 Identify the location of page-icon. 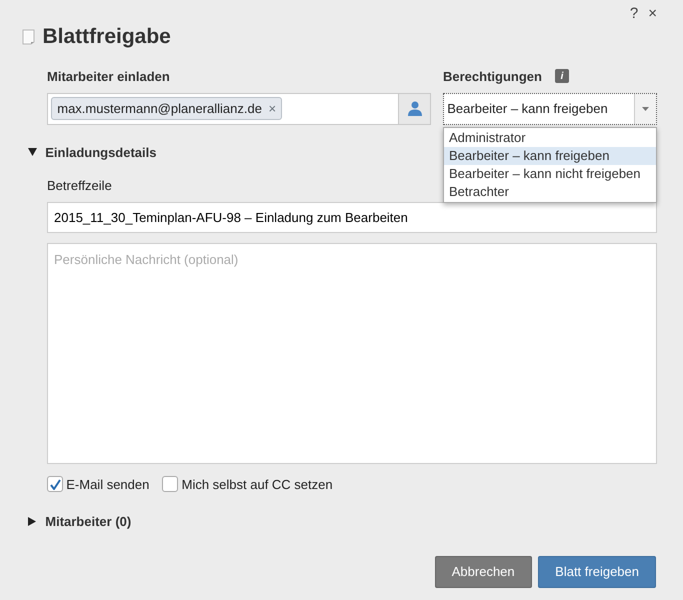
(29, 36).